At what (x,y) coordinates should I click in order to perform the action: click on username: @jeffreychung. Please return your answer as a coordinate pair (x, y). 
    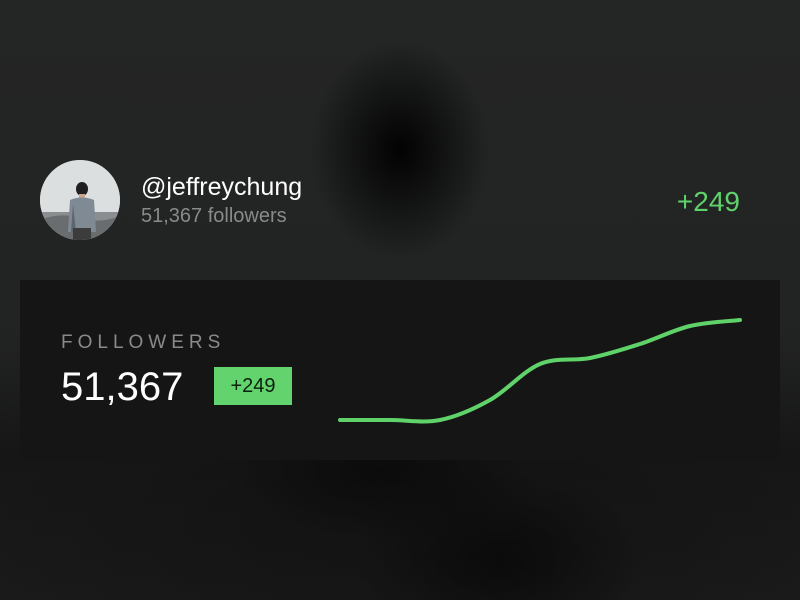
    Looking at the image, I should click on (221, 187).